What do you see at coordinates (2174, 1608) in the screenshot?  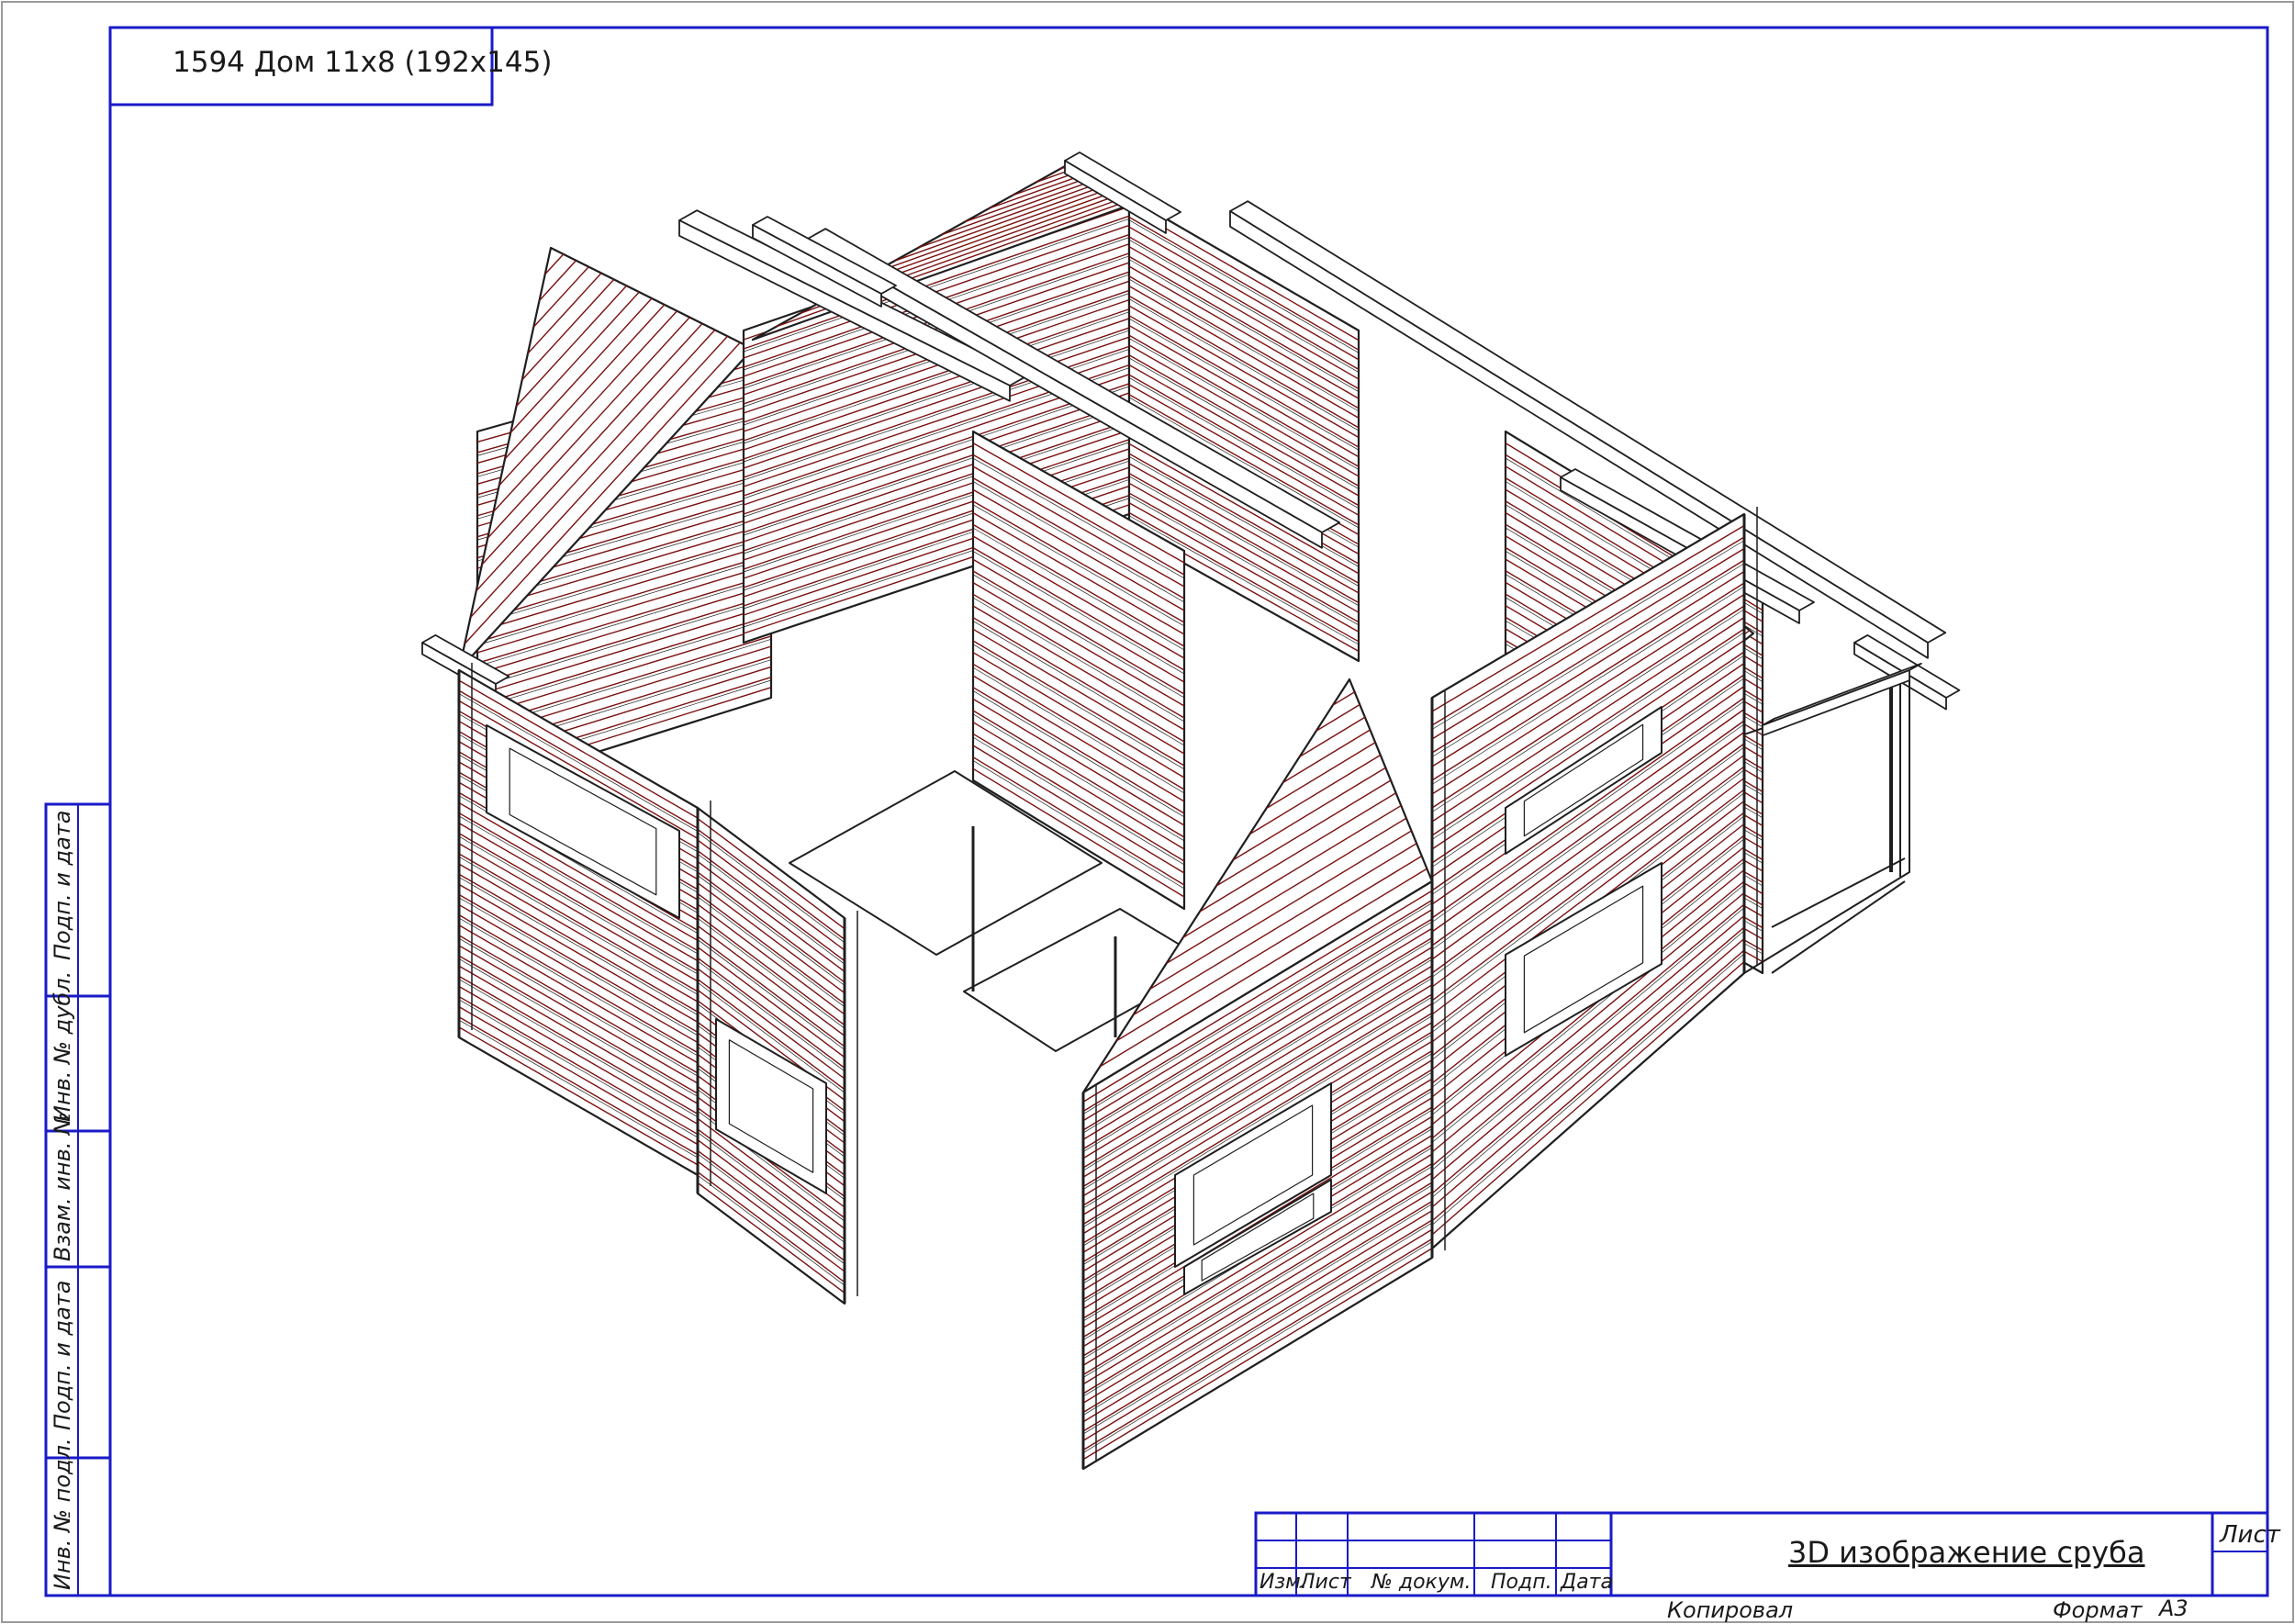 I see `format-value: А3` at bounding box center [2174, 1608].